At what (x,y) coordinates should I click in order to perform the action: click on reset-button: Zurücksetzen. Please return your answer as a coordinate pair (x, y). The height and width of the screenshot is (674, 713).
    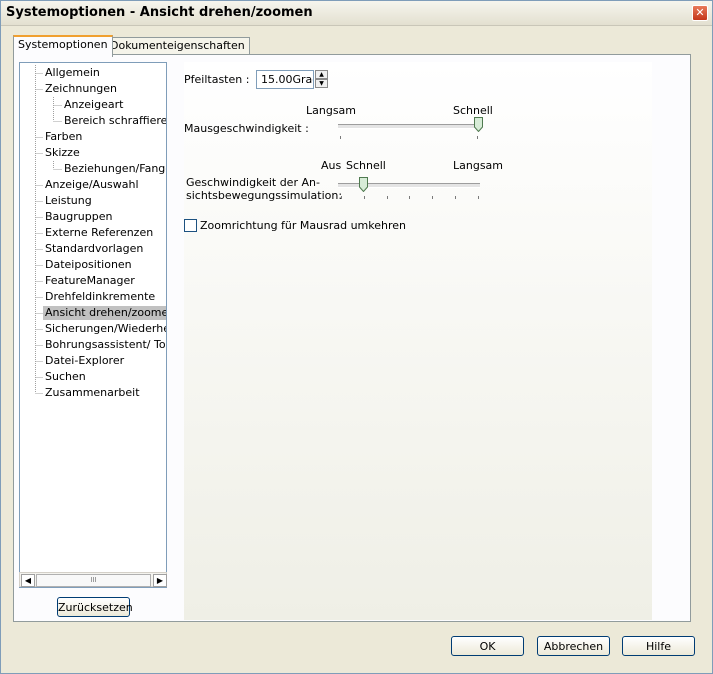
    Looking at the image, I should click on (95, 607).